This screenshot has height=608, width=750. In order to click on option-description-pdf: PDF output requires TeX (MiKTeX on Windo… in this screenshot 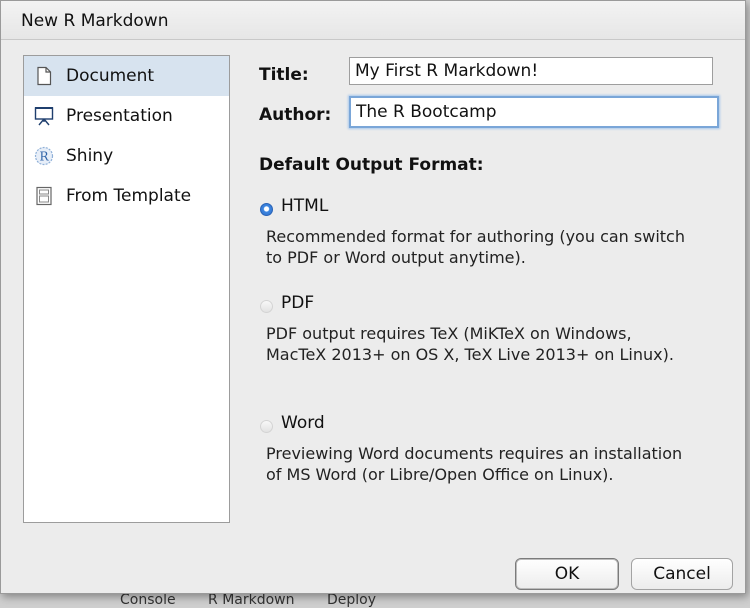, I will do `click(470, 344)`.